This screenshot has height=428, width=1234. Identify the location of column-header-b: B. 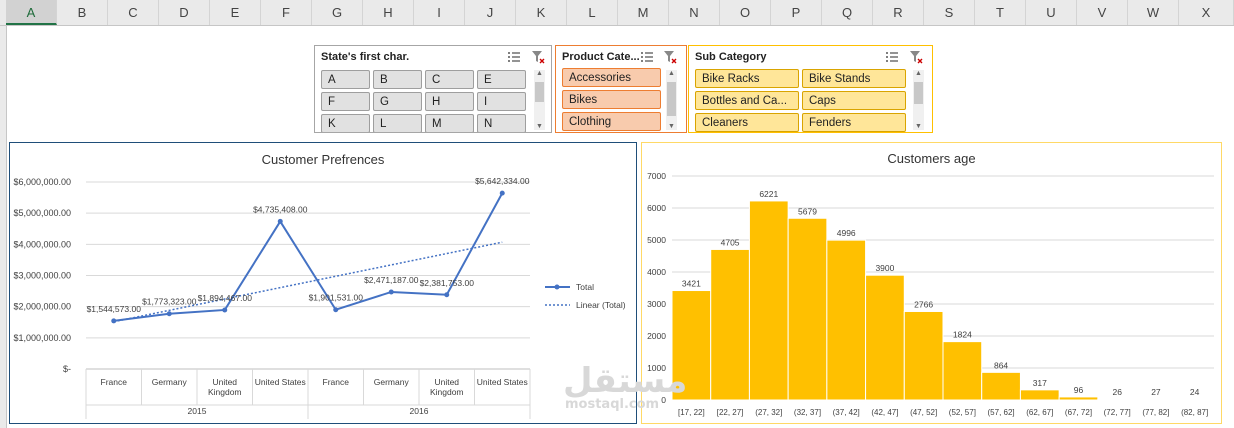
(82, 12).